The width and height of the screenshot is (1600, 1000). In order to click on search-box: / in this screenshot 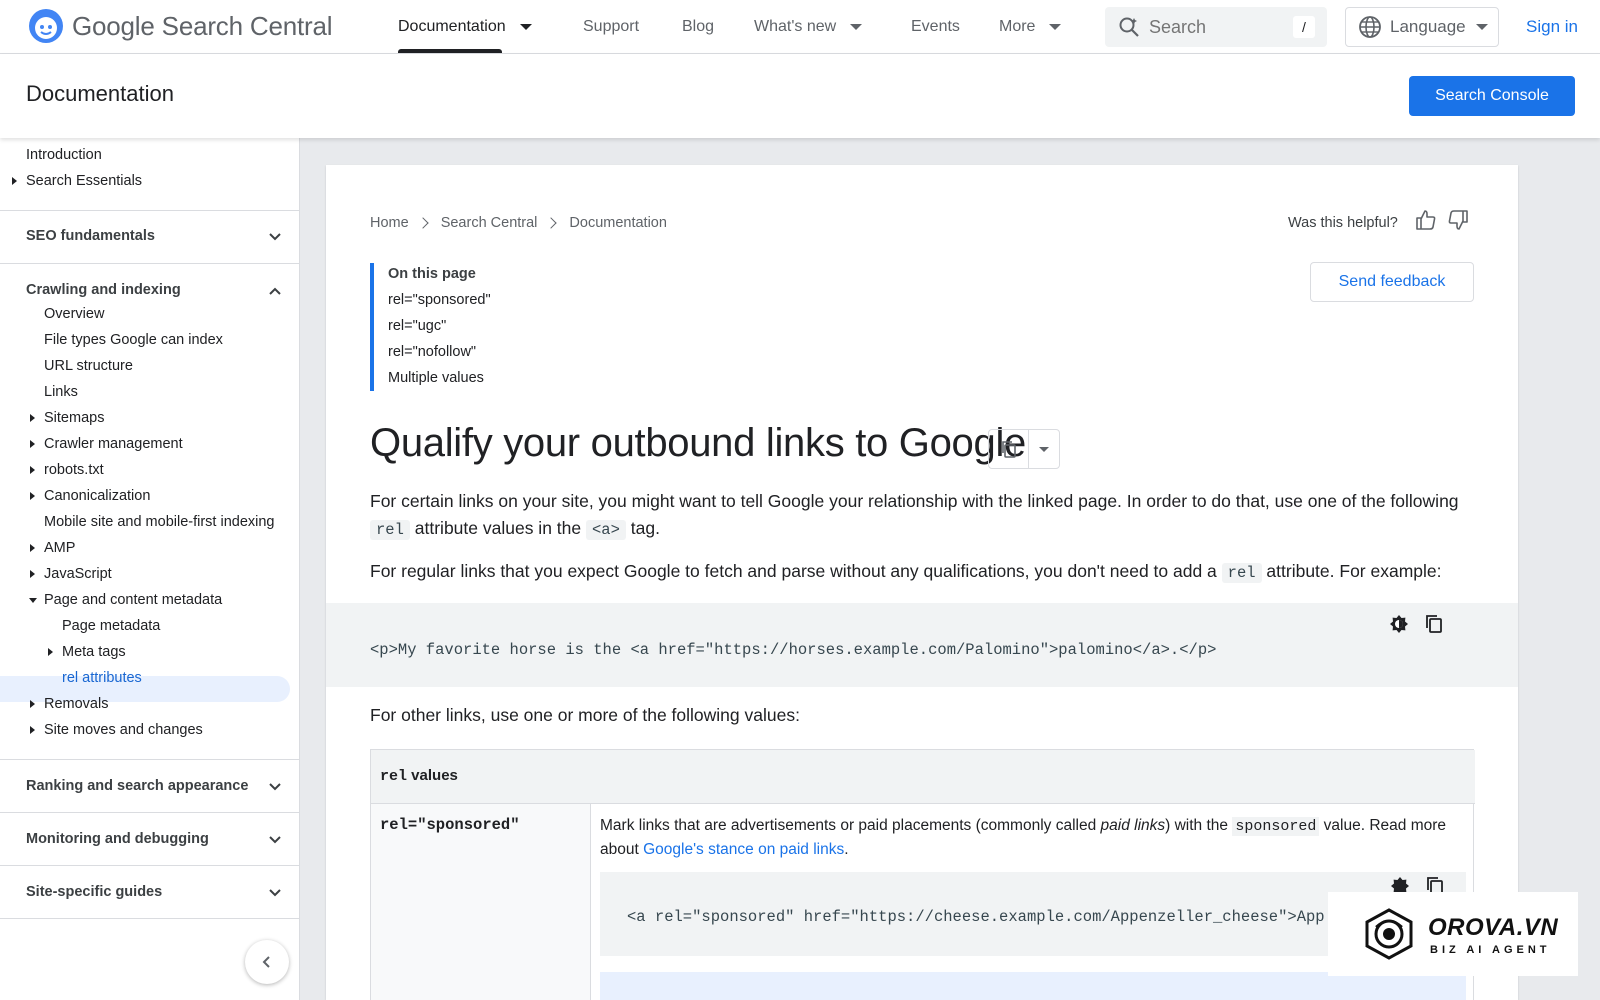, I will do `click(1216, 27)`.